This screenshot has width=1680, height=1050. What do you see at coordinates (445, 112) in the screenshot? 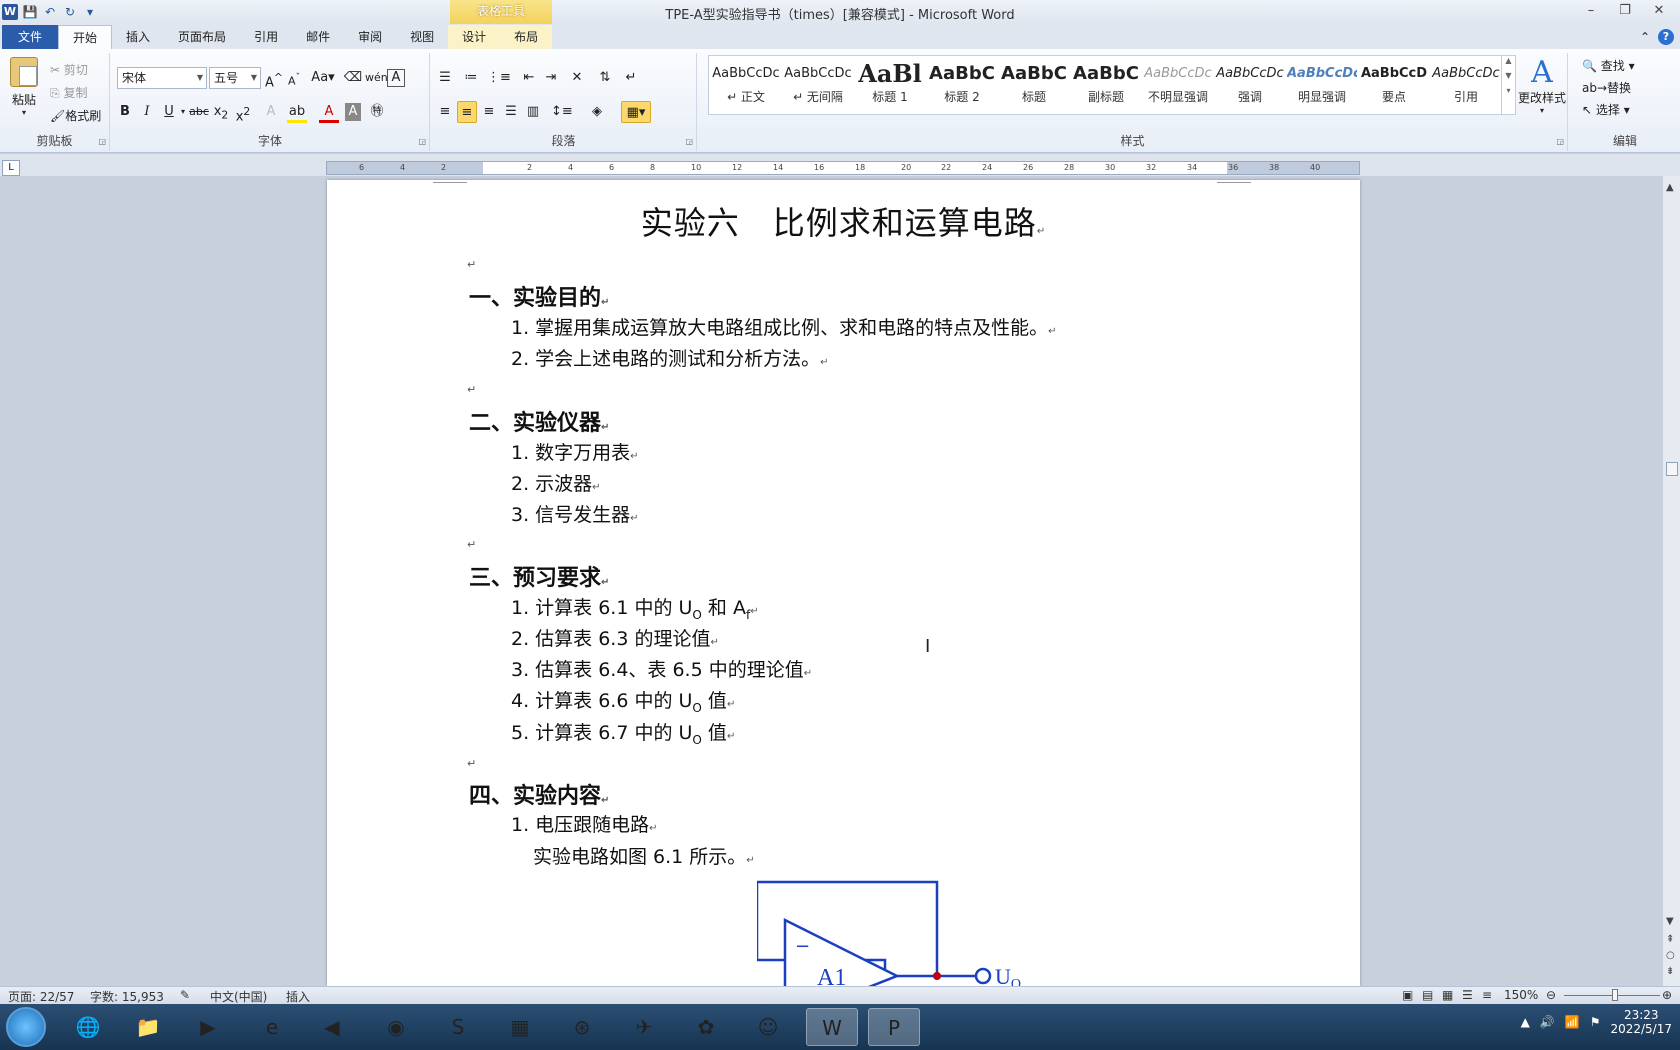
I see `align-left-icon: ≡` at bounding box center [445, 112].